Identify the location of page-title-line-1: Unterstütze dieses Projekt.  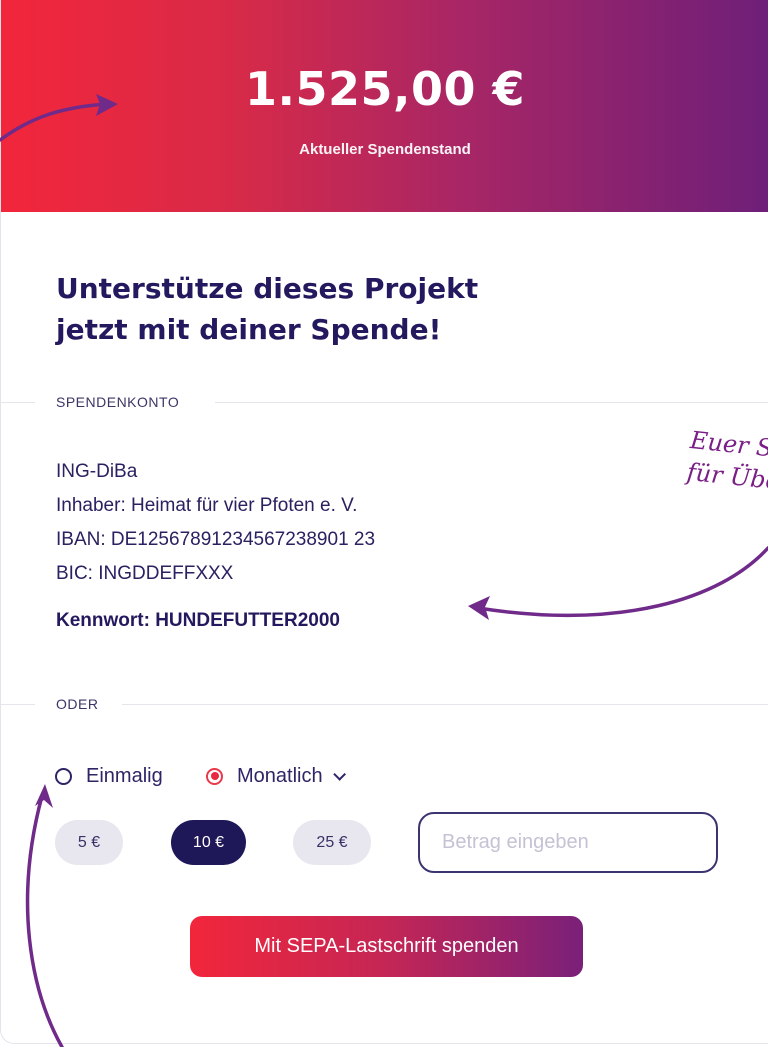
(267, 288).